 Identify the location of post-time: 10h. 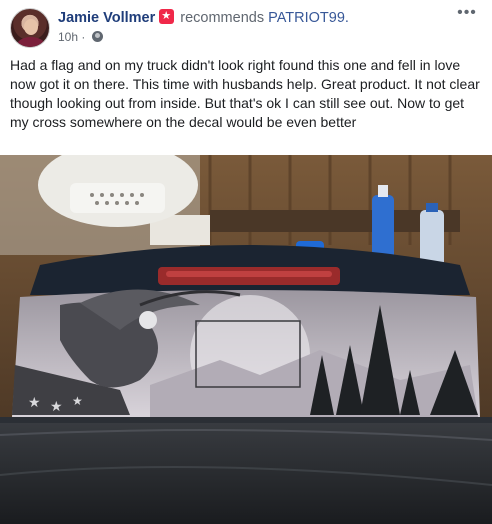
(68, 37).